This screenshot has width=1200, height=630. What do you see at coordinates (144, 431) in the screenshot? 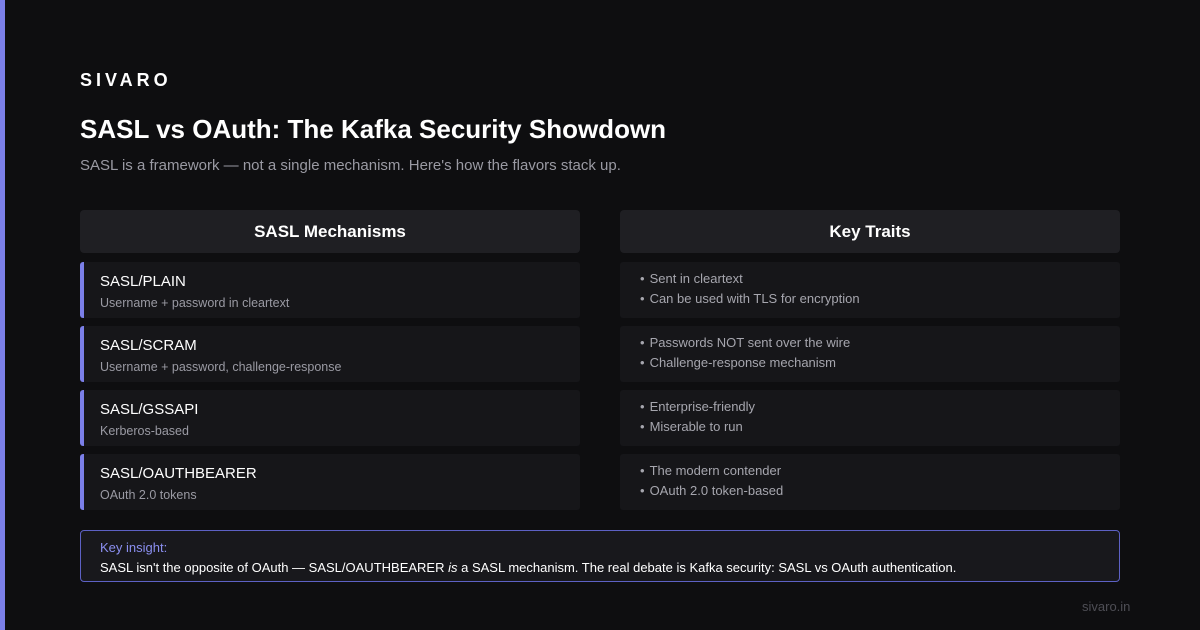
I see `mechanism-desc: Kerberos-based` at bounding box center [144, 431].